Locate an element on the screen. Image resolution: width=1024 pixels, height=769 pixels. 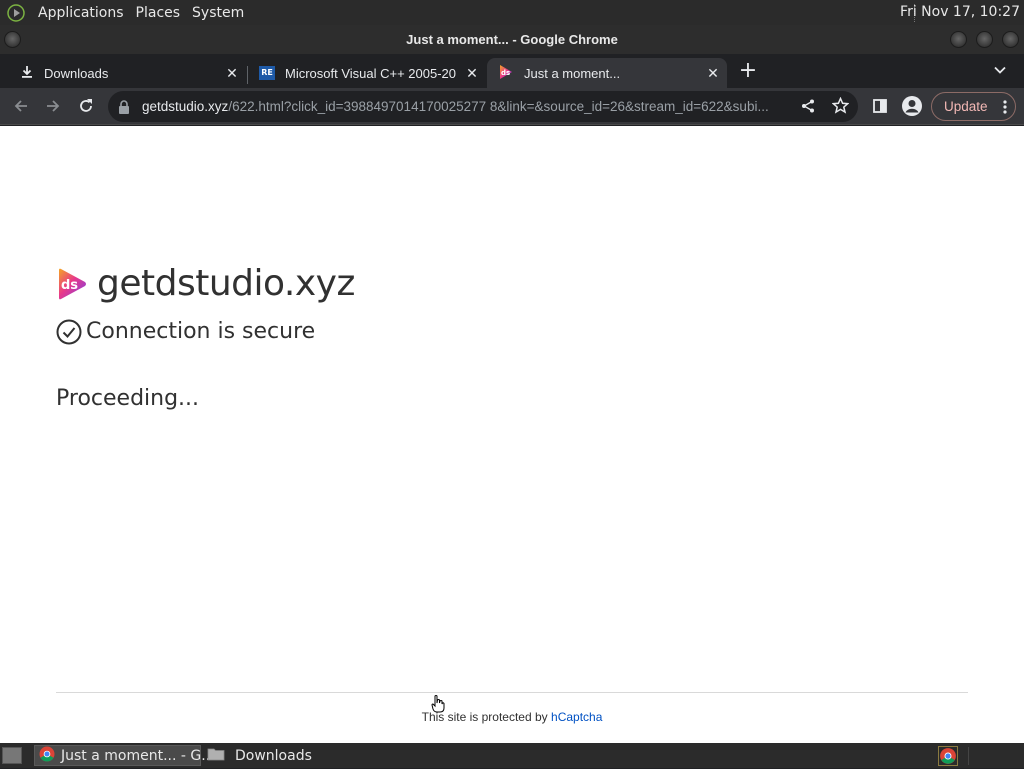
new-tab-button: + is located at coordinates (748, 72).